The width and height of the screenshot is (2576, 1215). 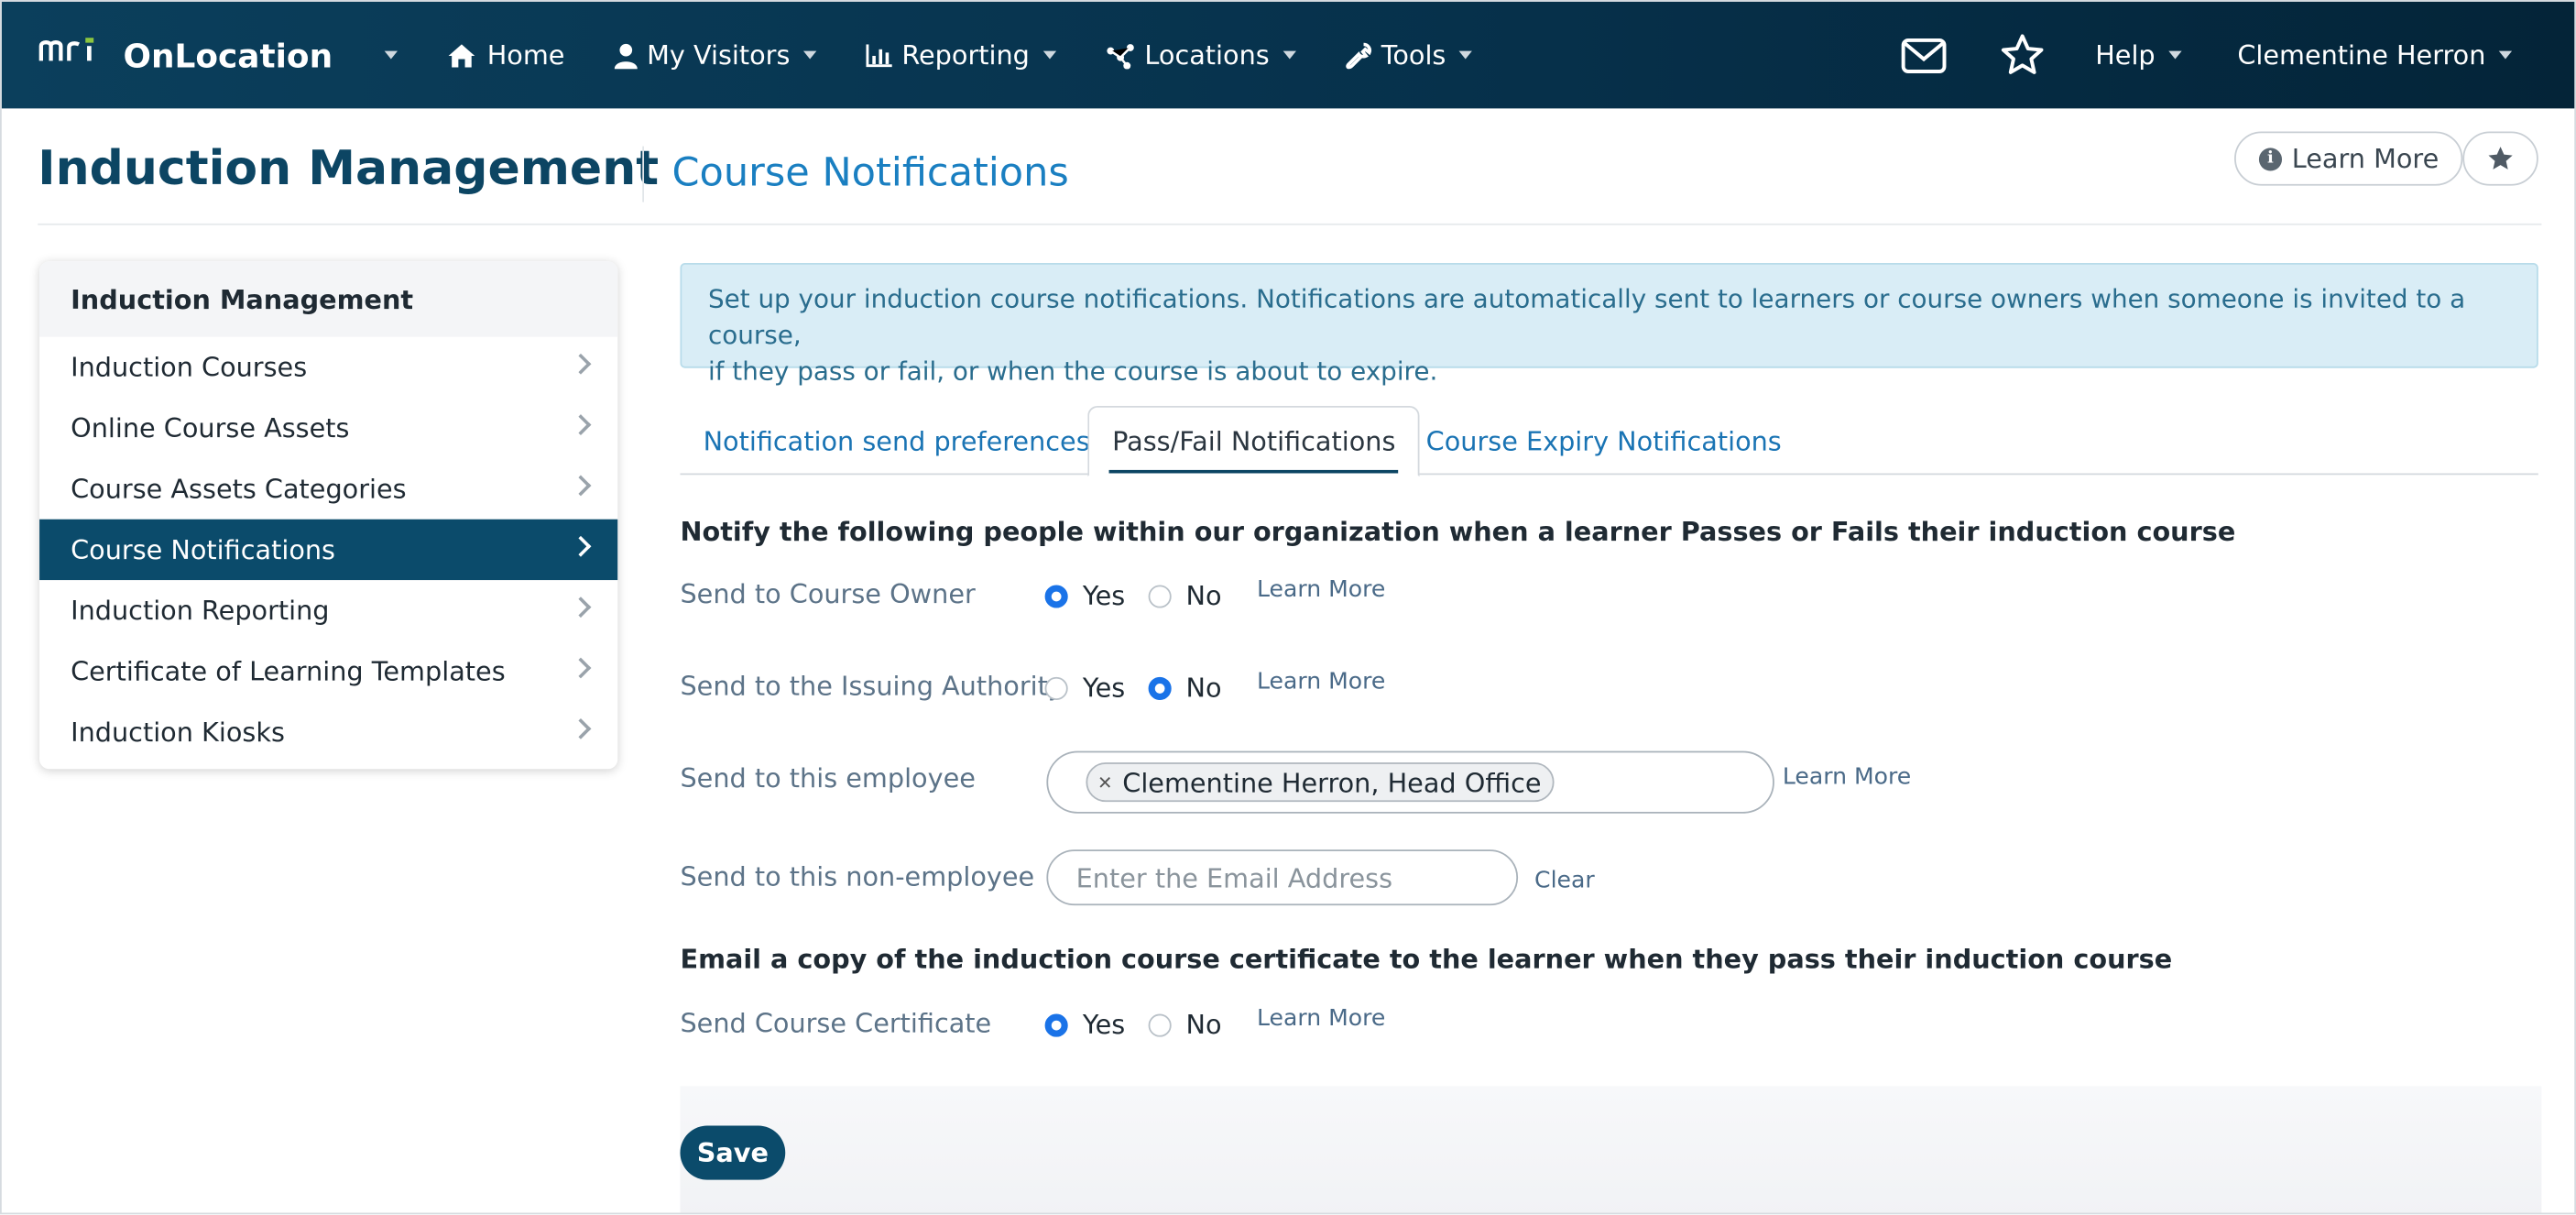 What do you see at coordinates (966, 55) in the screenshot?
I see `nav-reporting-label: Reporting` at bounding box center [966, 55].